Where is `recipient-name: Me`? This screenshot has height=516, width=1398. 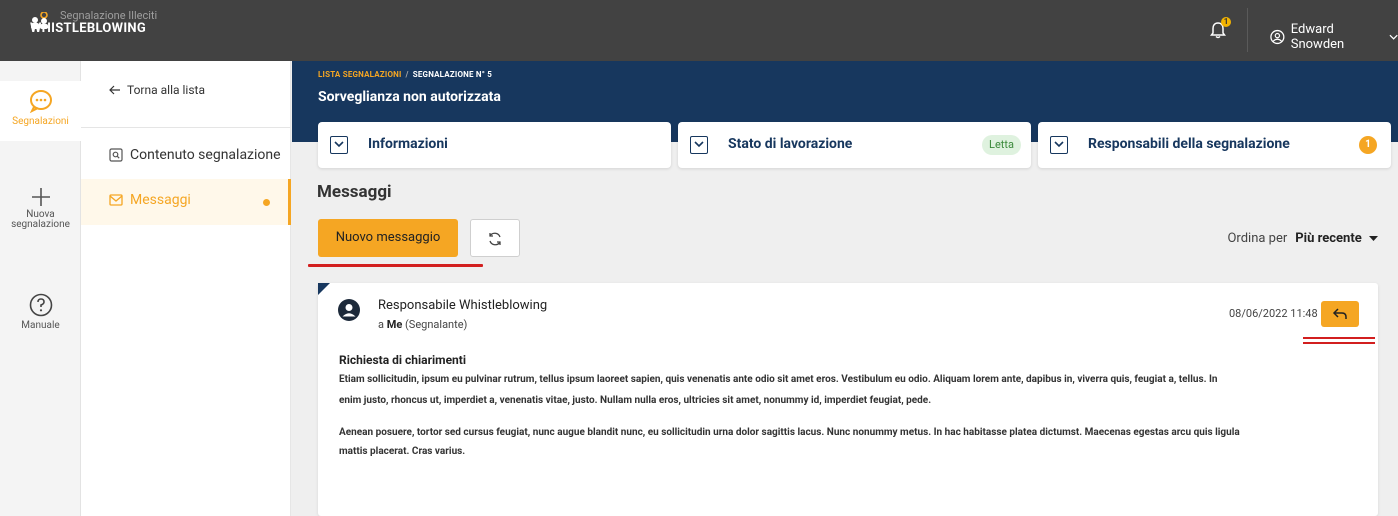
recipient-name: Me is located at coordinates (394, 324).